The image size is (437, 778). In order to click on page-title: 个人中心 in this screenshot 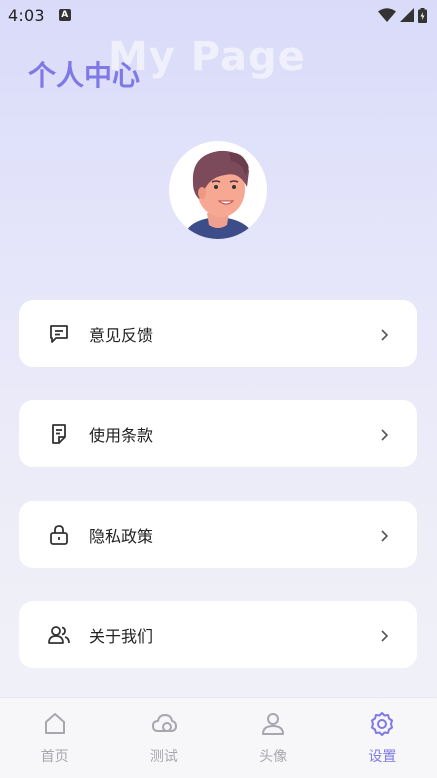, I will do `click(84, 75)`.